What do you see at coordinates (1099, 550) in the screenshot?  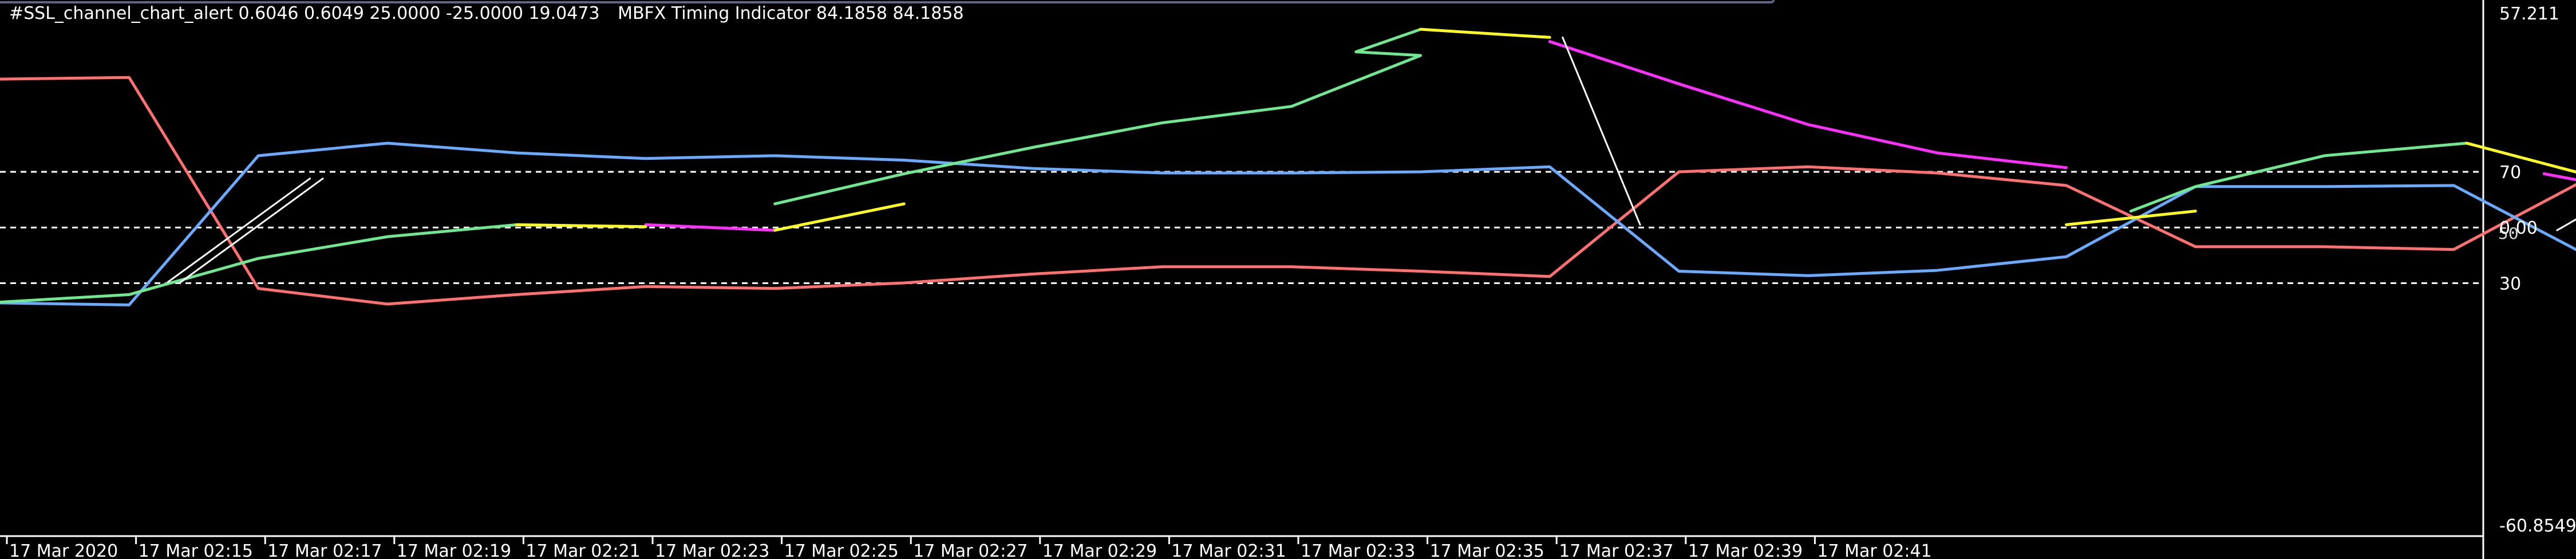 I see `x-tick-label-8: 17 Mar 02:29` at bounding box center [1099, 550].